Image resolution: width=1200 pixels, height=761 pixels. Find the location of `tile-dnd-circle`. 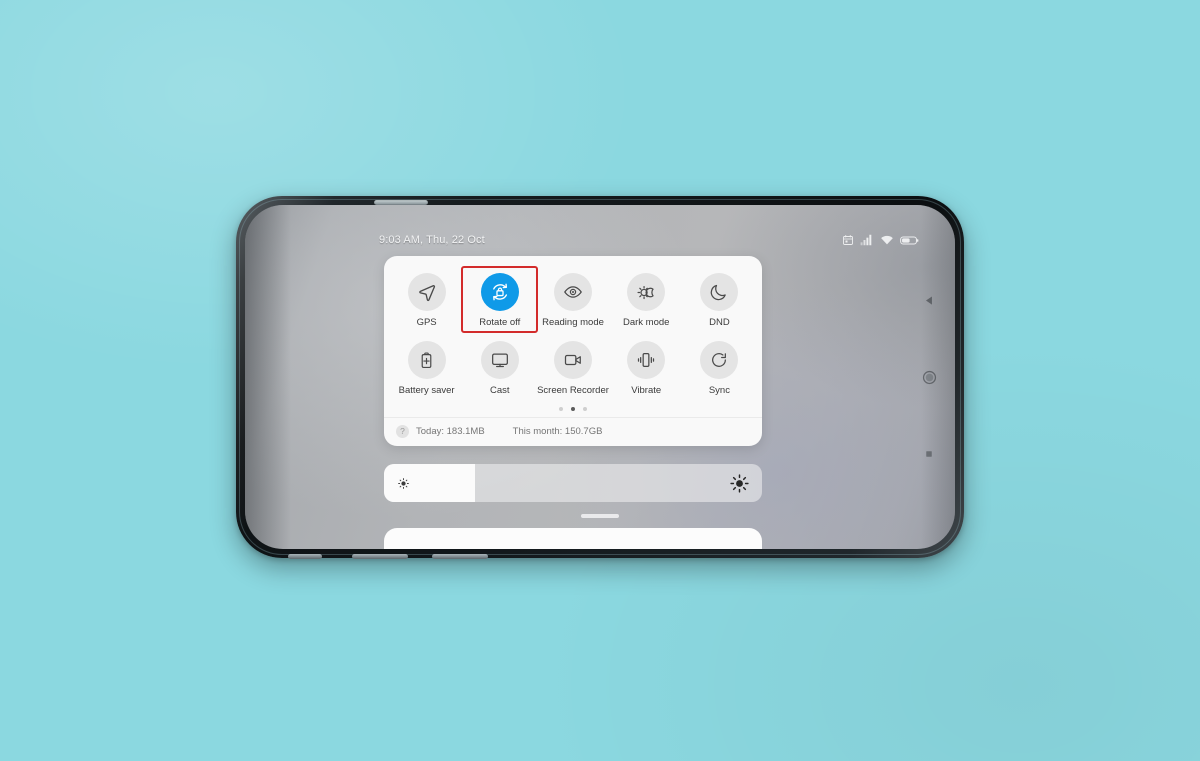

tile-dnd-circle is located at coordinates (719, 292).